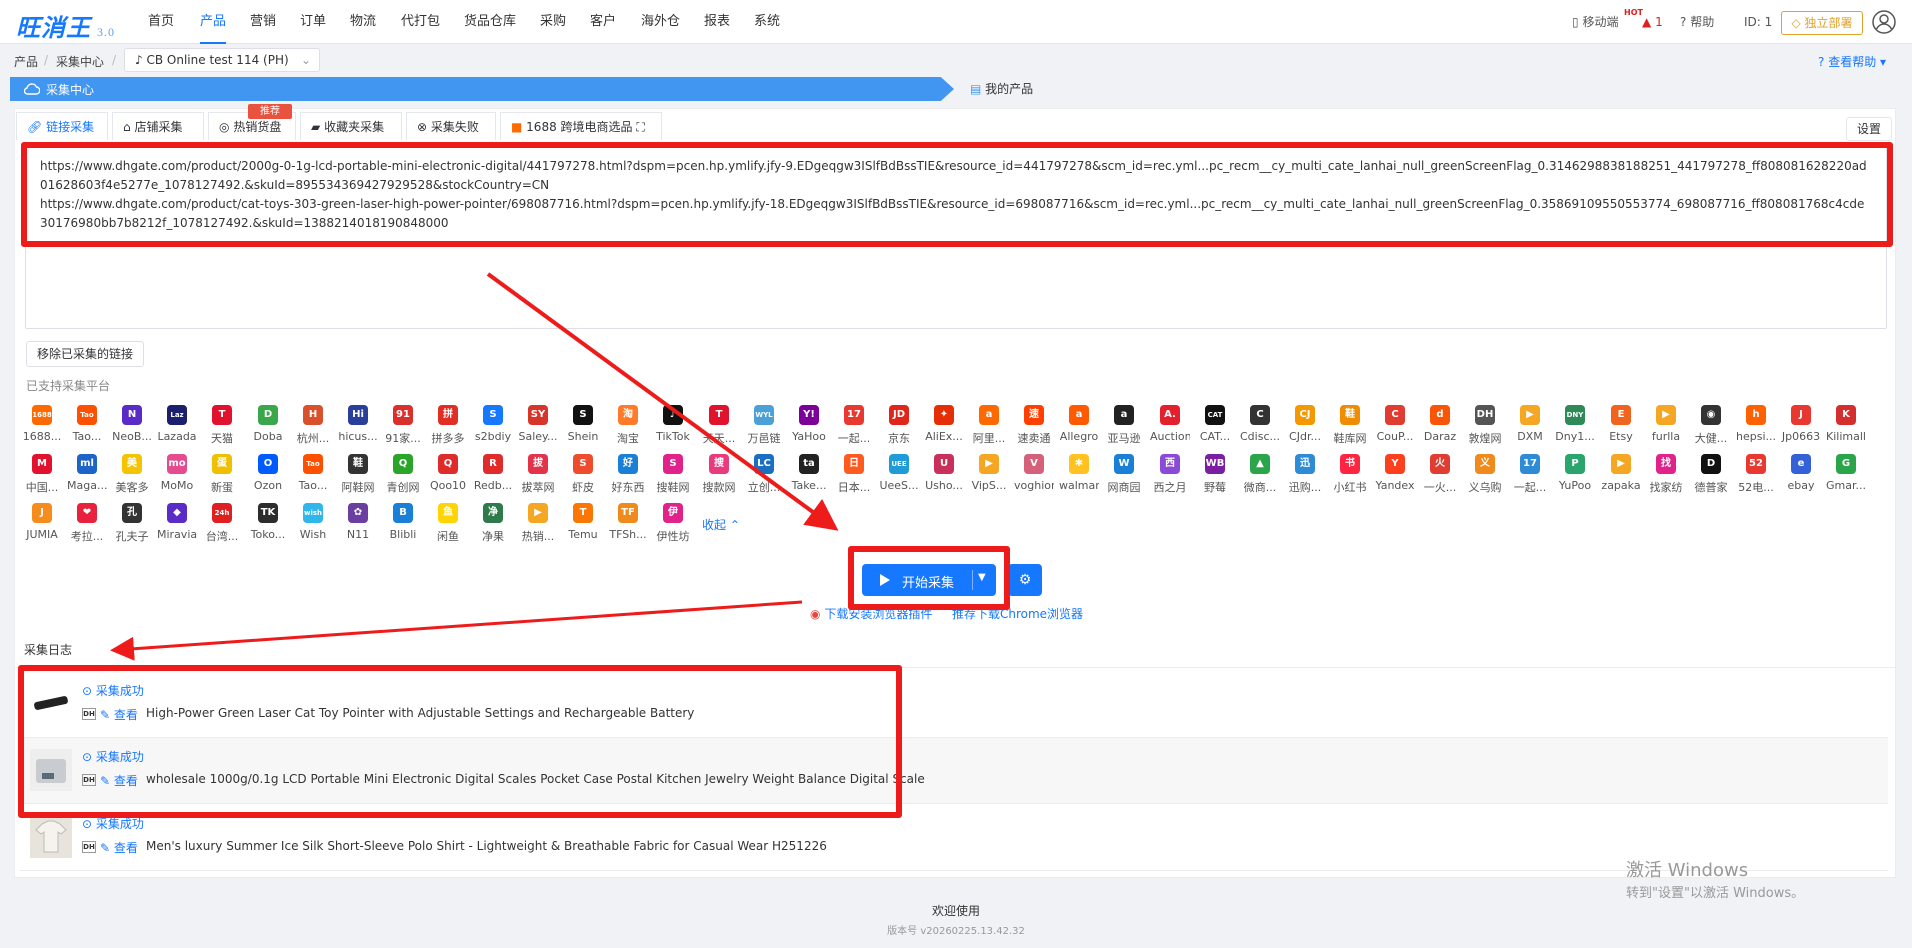 The height and width of the screenshot is (948, 1912). Describe the element at coordinates (1687, 870) in the screenshot. I see `windows-watermark-title: 激活 Windows` at that location.